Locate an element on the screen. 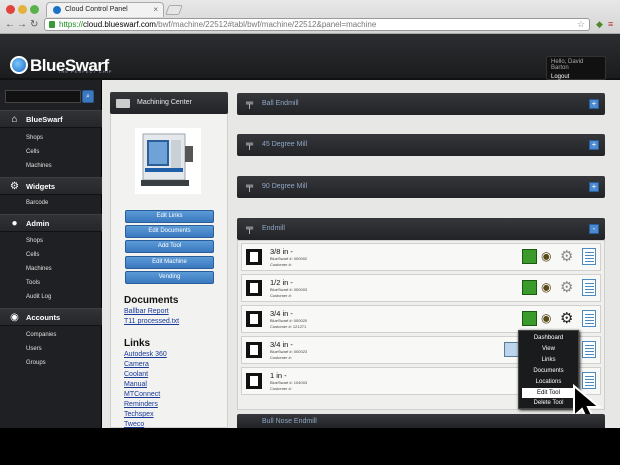 The width and height of the screenshot is (620, 465). tool-size: 3/8 in - is located at coordinates (281, 251).